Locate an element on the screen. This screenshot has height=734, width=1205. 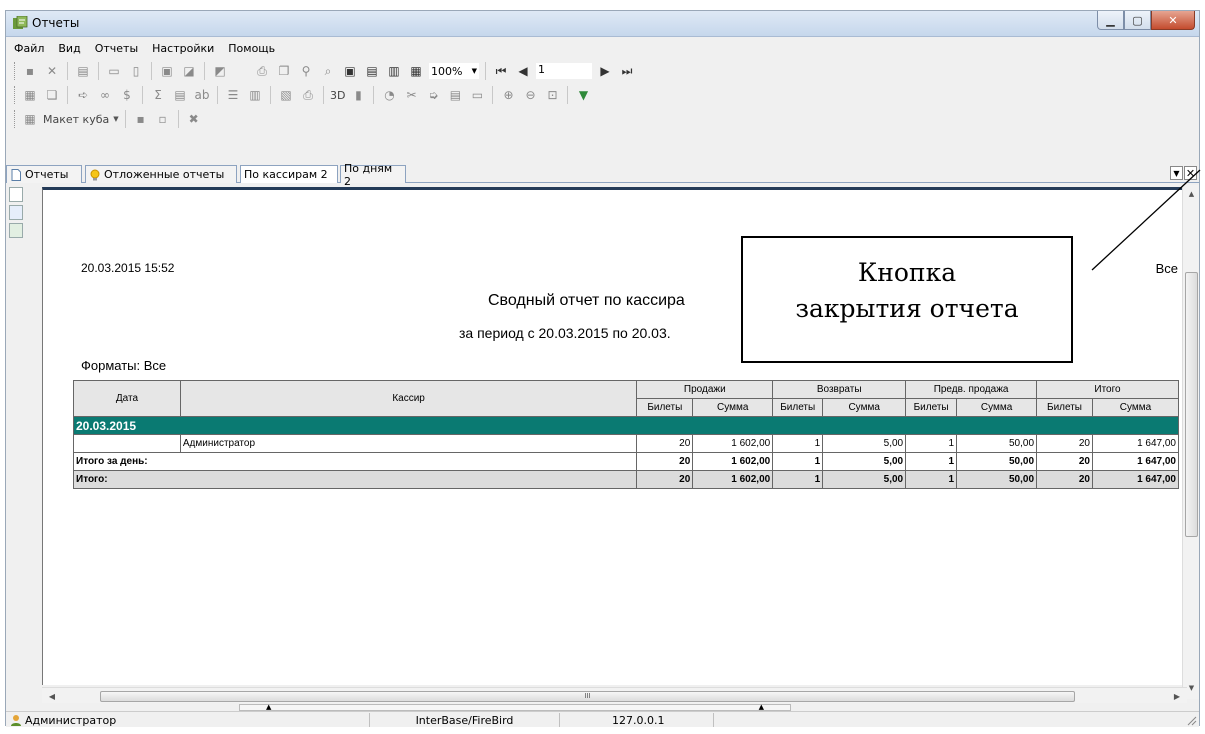
tab-label: Отложенные отчеты is located at coordinates (164, 174).